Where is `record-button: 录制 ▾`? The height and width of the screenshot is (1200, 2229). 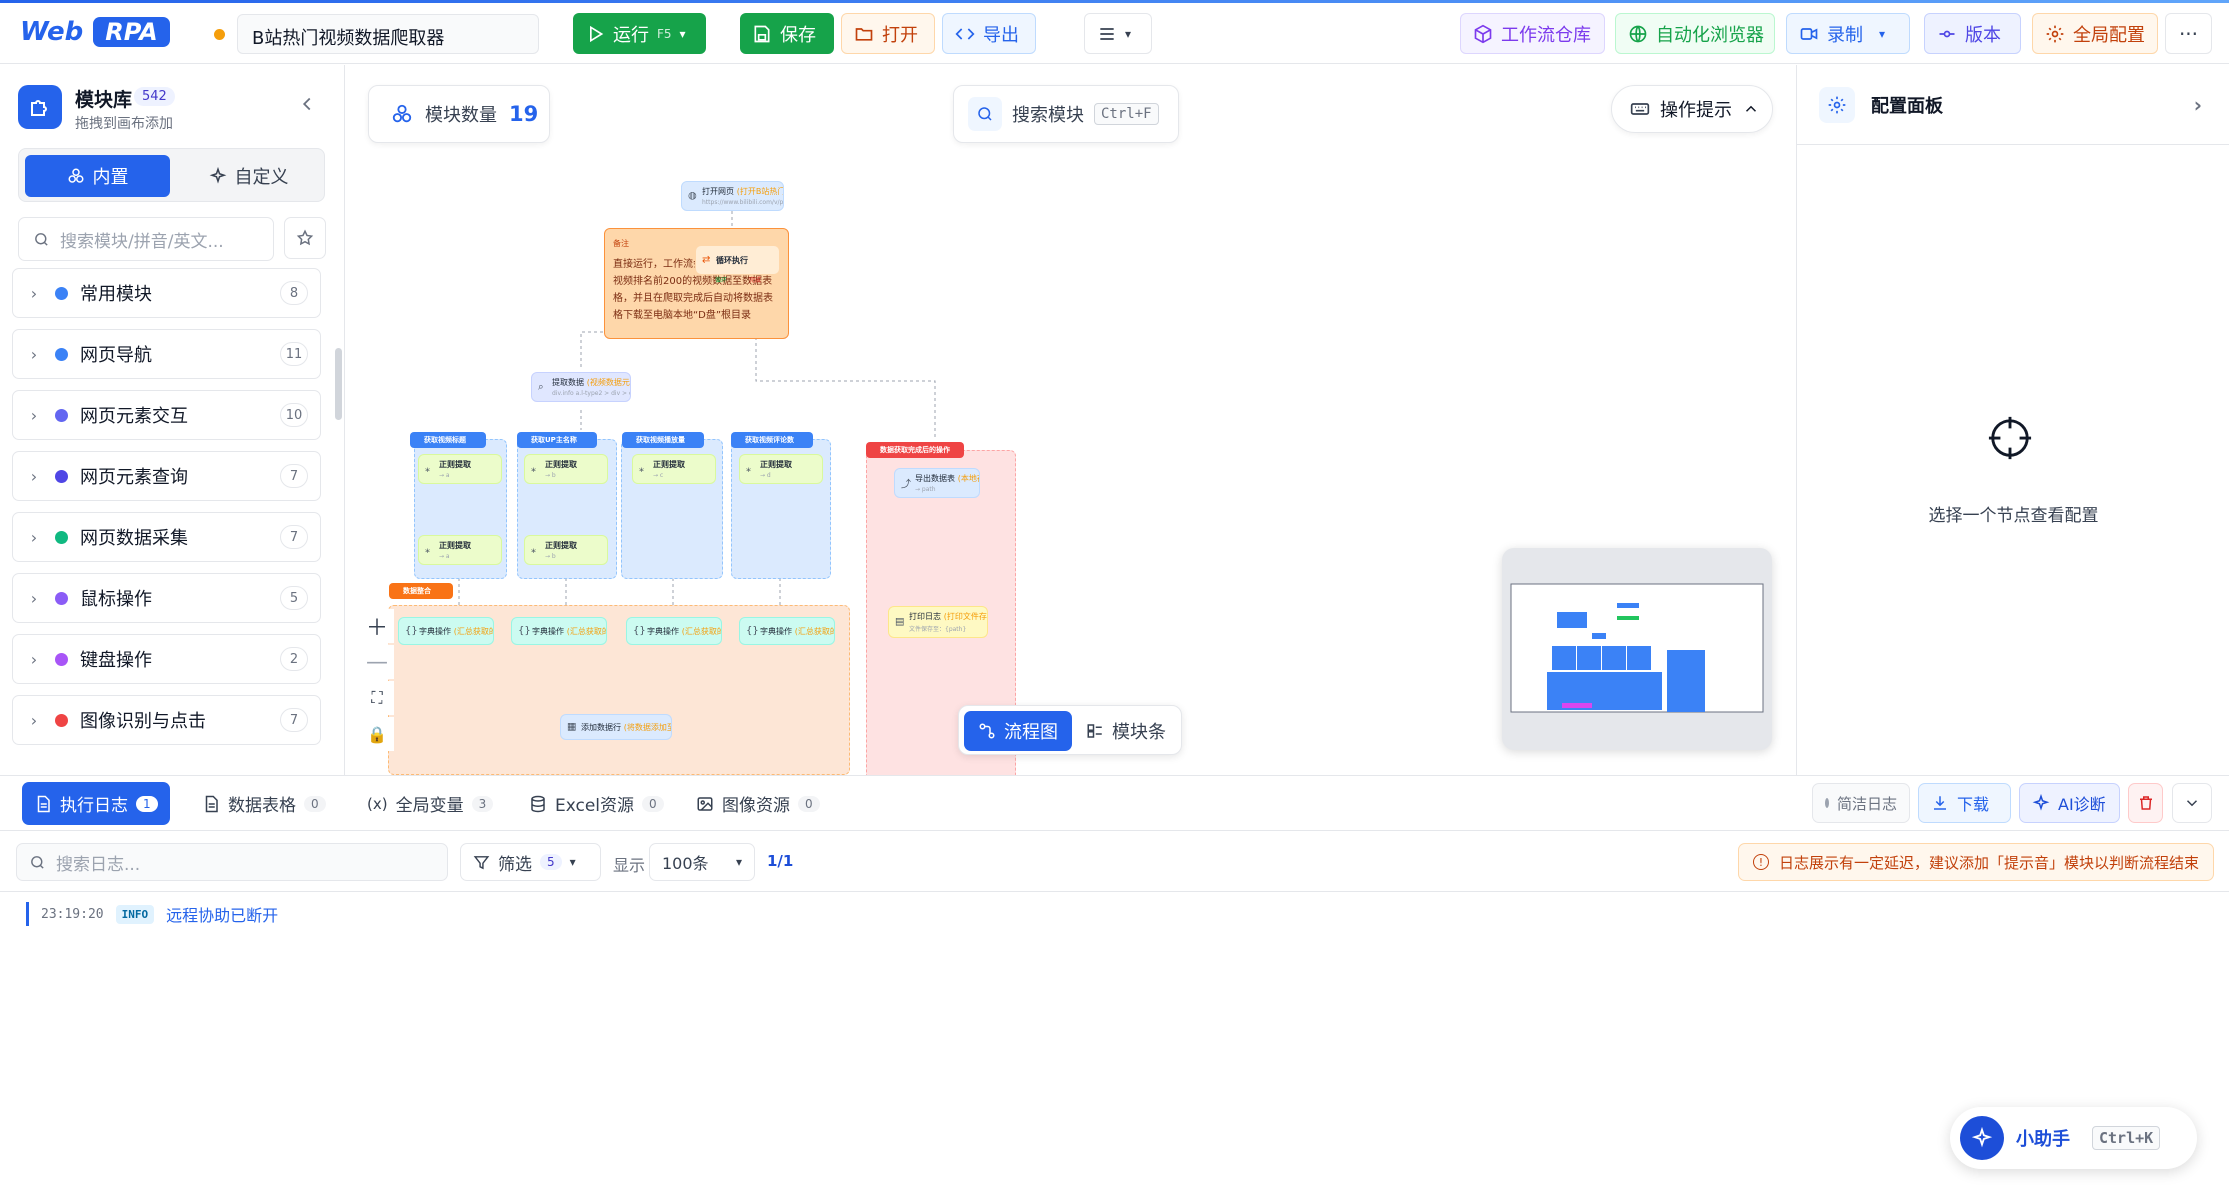
record-button: 录制 ▾ is located at coordinates (1848, 33).